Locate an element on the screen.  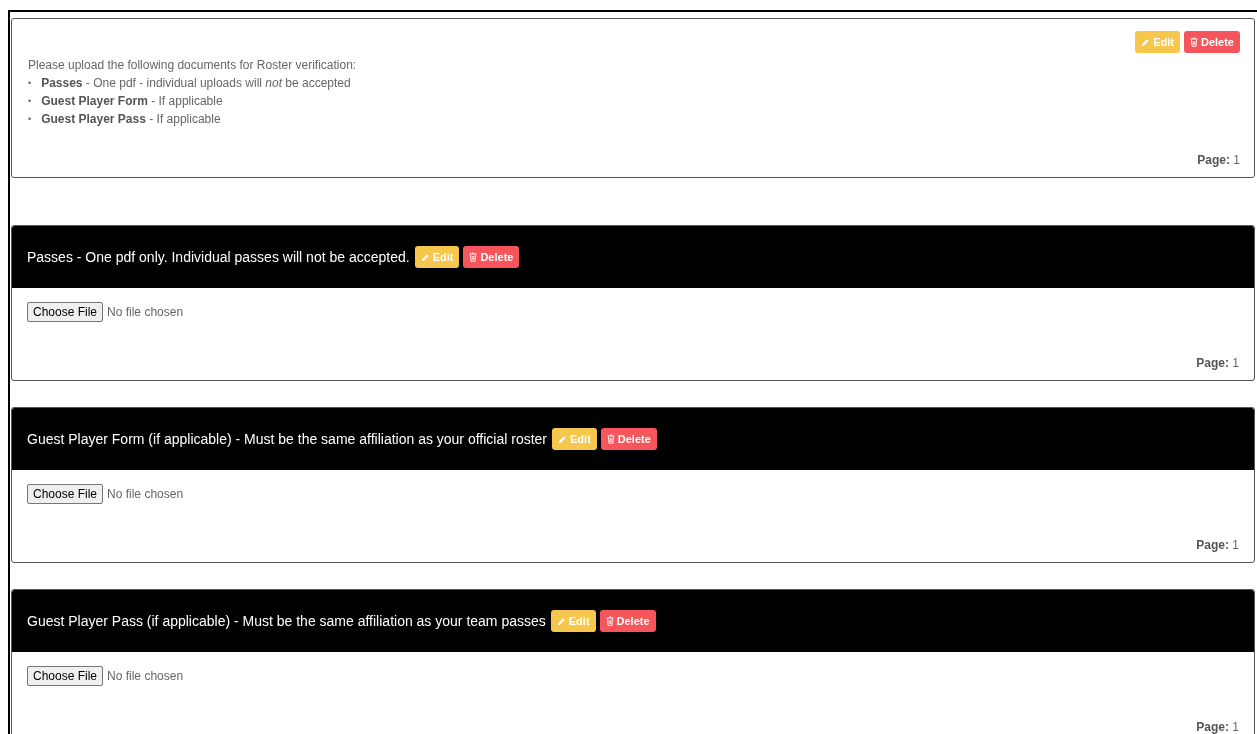
upload-title: Guest Player Pass (if applicable) - Must be the same affiliation as your team passes is located at coordinates (286, 621).